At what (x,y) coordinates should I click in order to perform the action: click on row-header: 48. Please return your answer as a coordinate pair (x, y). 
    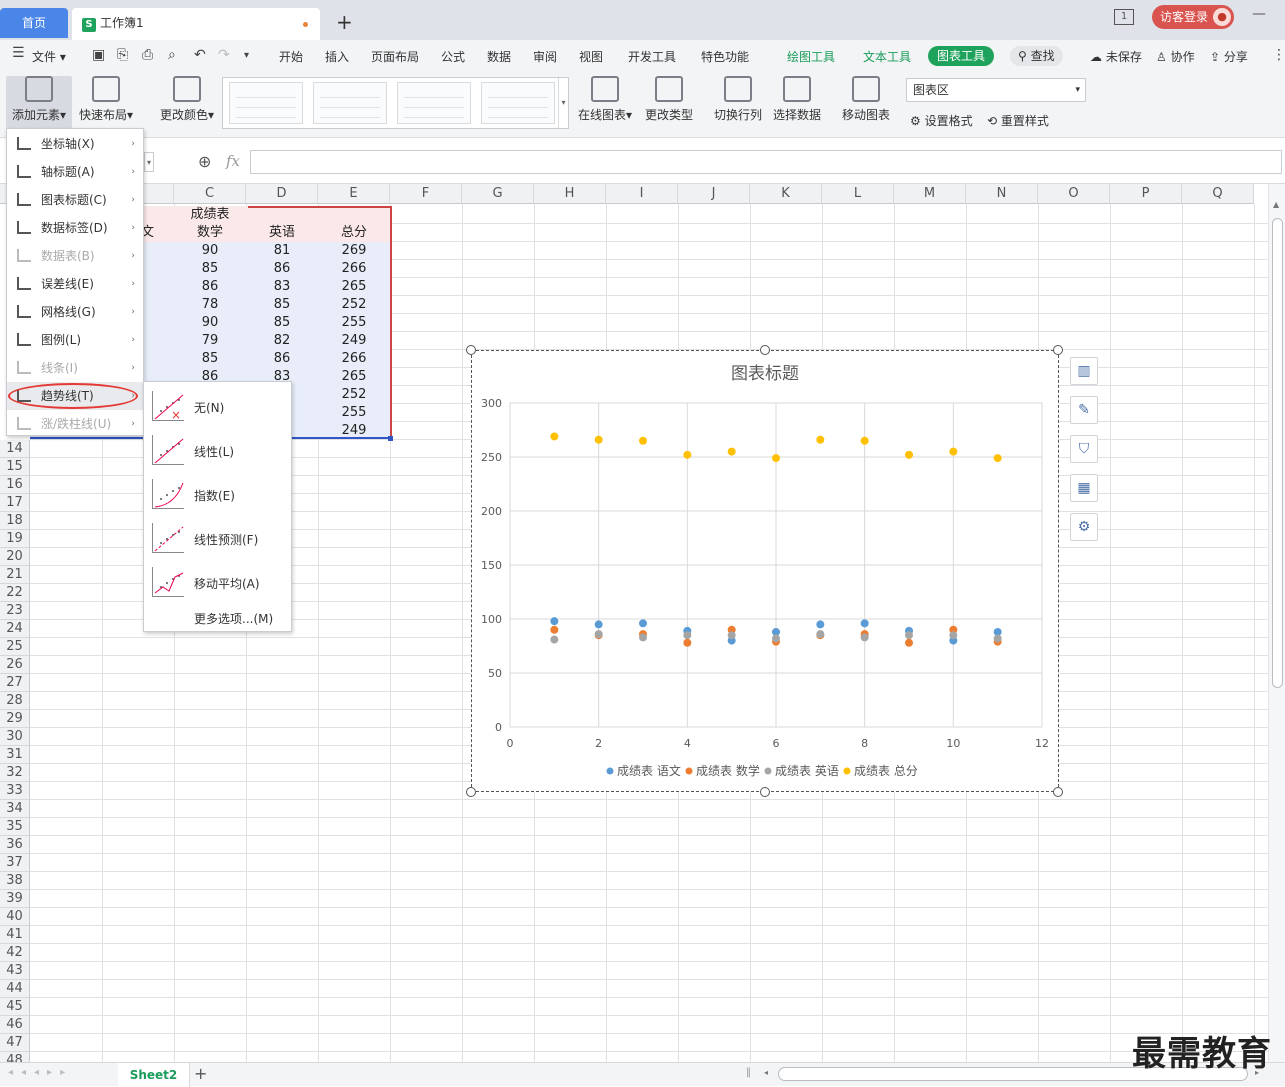
    Looking at the image, I should click on (15, 1057).